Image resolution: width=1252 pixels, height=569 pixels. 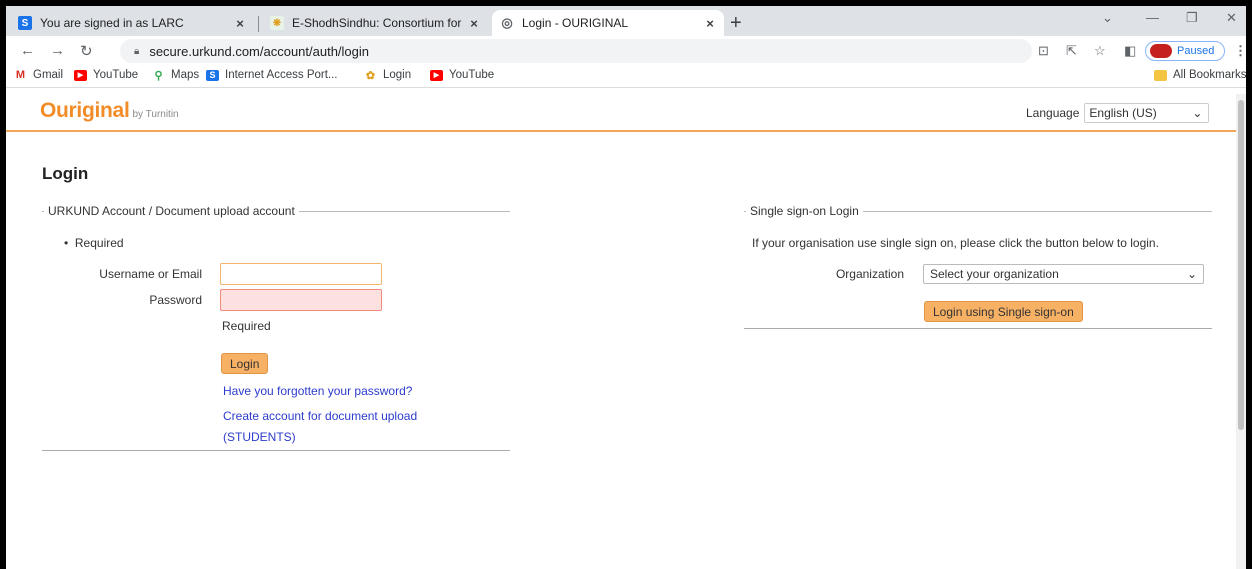 I want to click on url-text: secure.urkund.com/account/auth/login, so click(x=259, y=51).